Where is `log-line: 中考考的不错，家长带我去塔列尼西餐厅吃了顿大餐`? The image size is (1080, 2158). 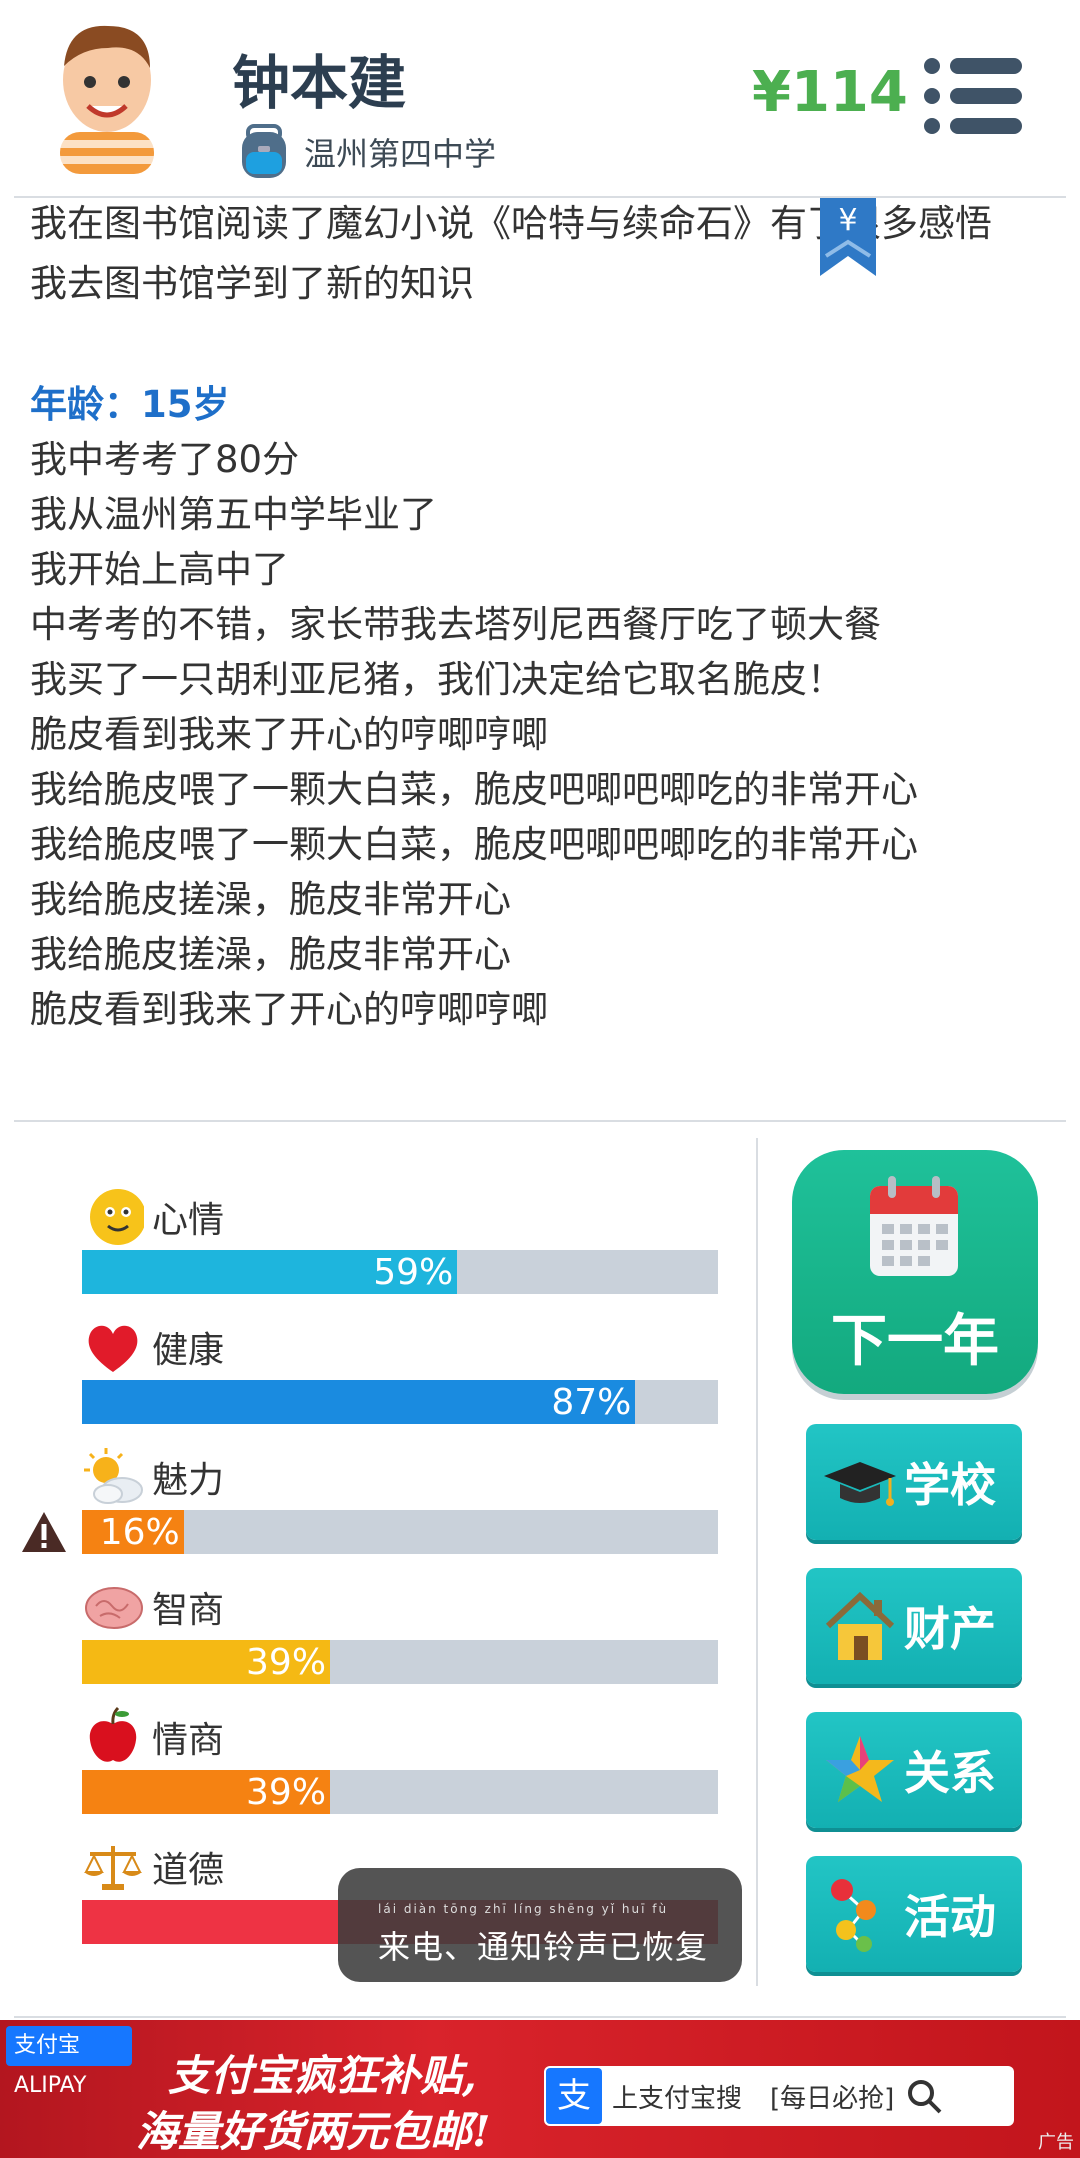 log-line: 中考考的不错，家长带我去塔列尼西餐厅吃了顿大餐 is located at coordinates (455, 624).